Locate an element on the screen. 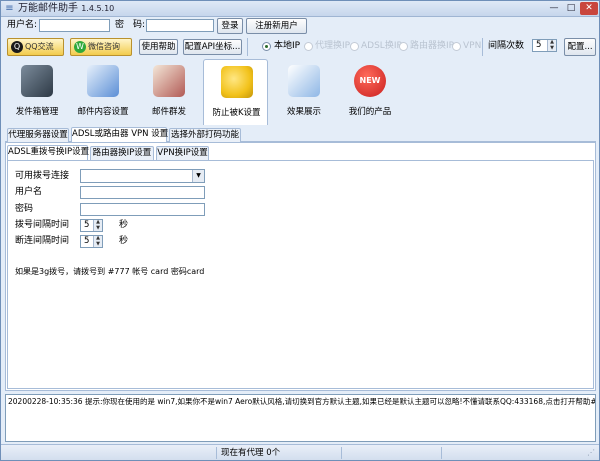 The width and height of the screenshot is (600, 461). app-name: 万能邮件助手 is located at coordinates (48, 8).